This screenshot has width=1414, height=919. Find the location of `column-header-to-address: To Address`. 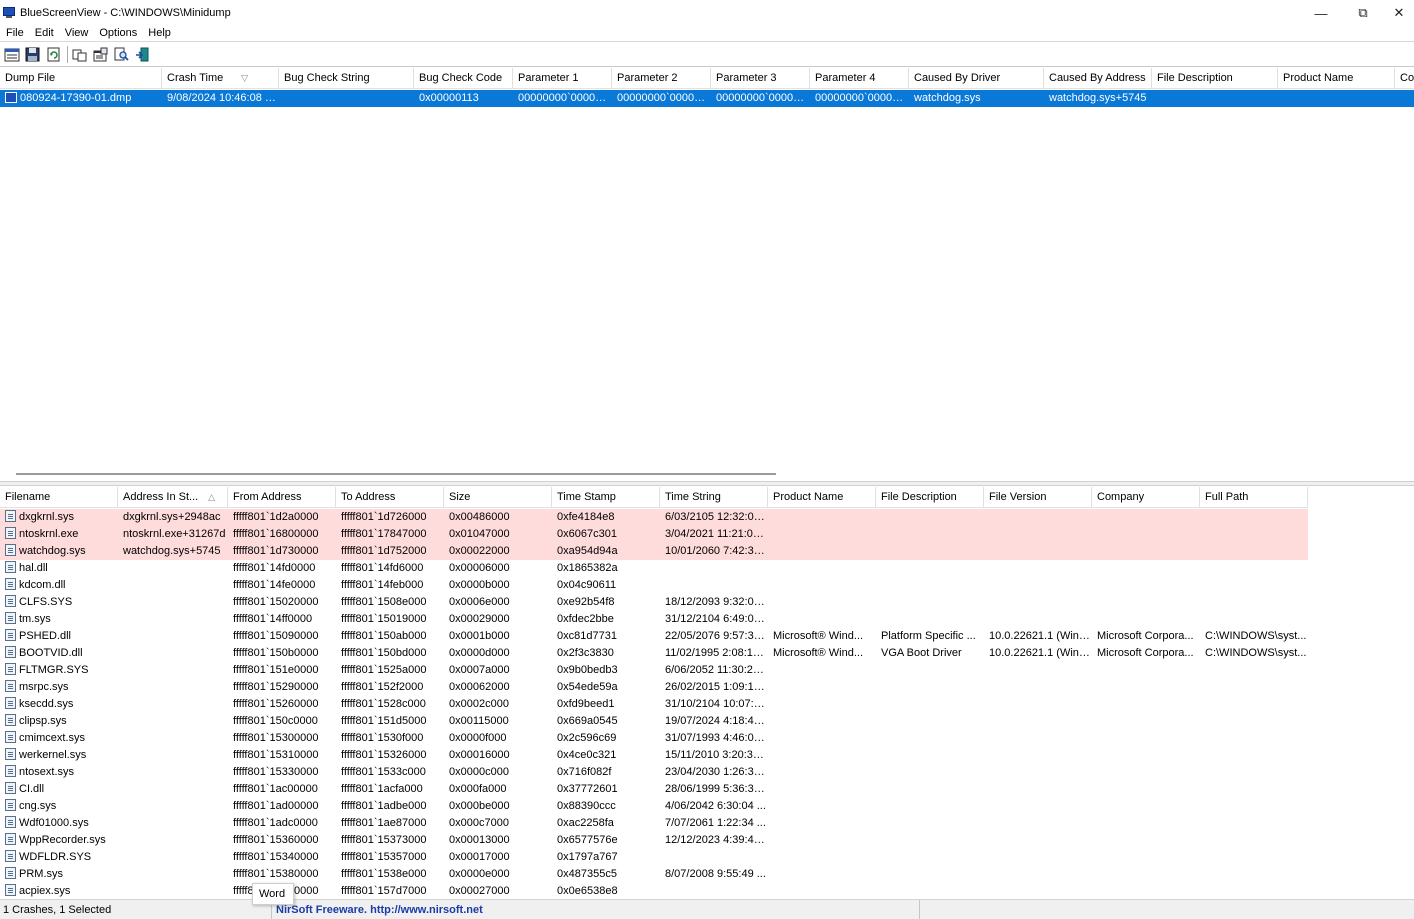

column-header-to-address: To Address is located at coordinates (390, 497).